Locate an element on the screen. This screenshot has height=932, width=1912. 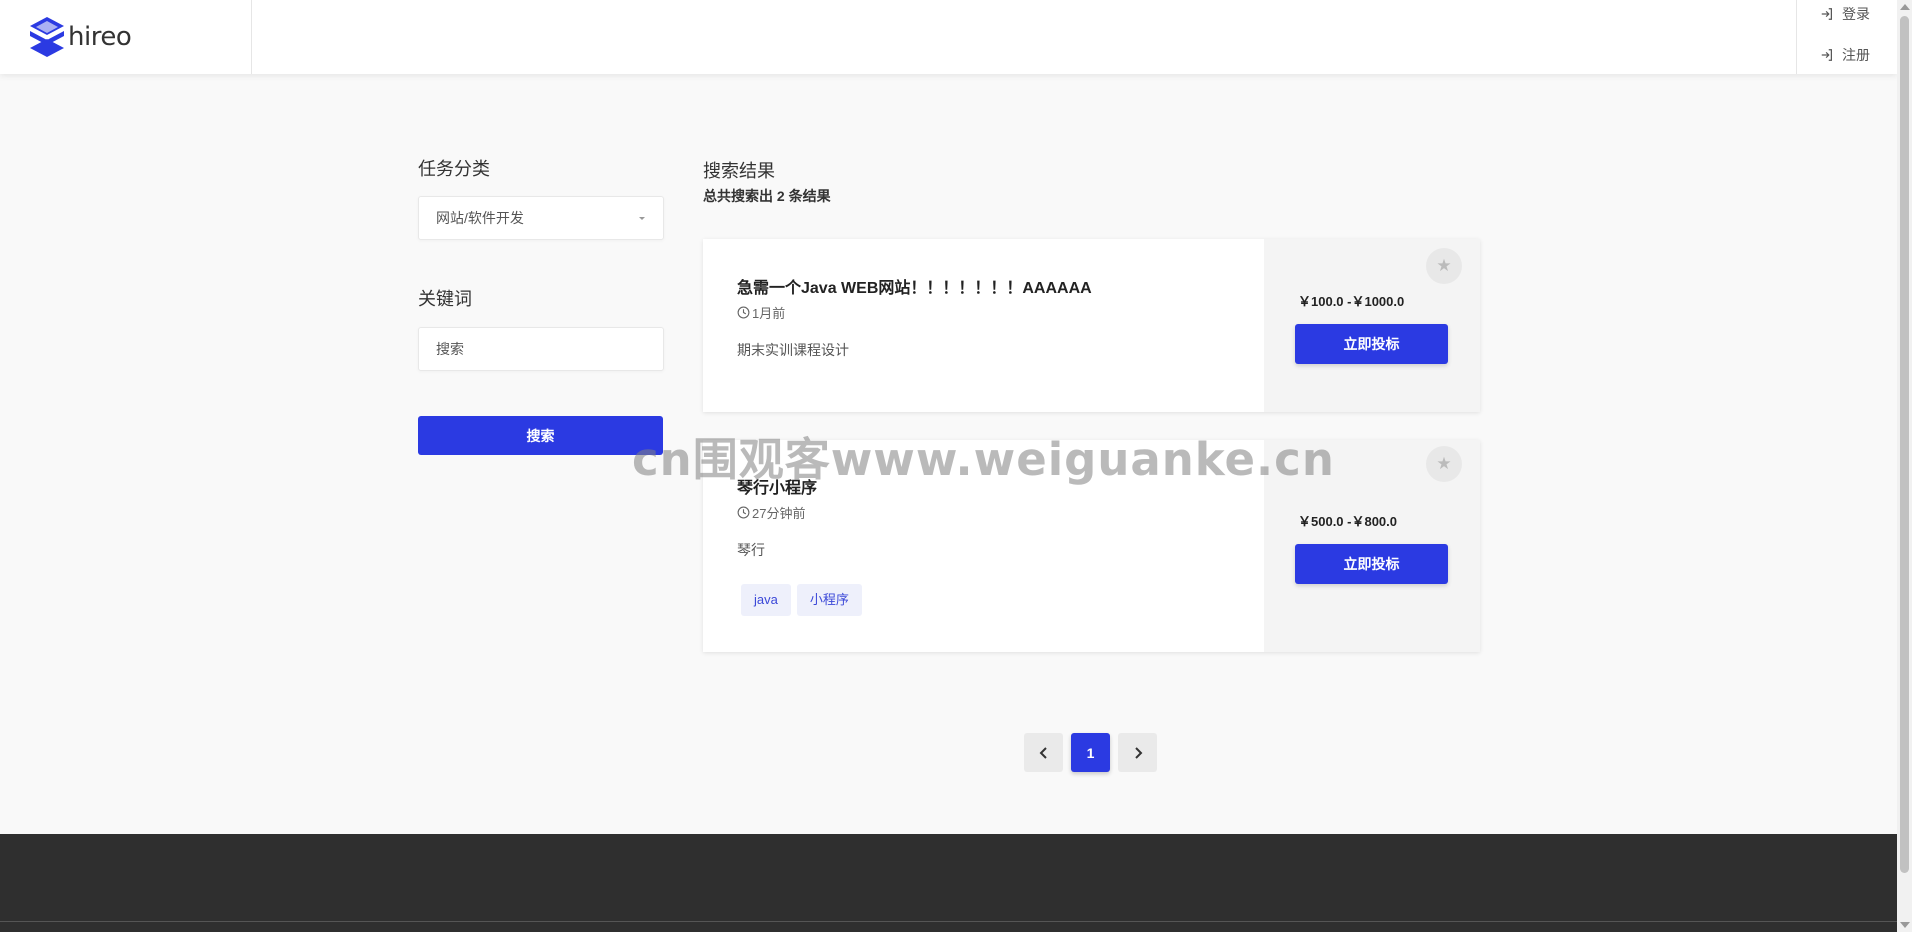
auth-links: 登录 注册 is located at coordinates (1845, 34).